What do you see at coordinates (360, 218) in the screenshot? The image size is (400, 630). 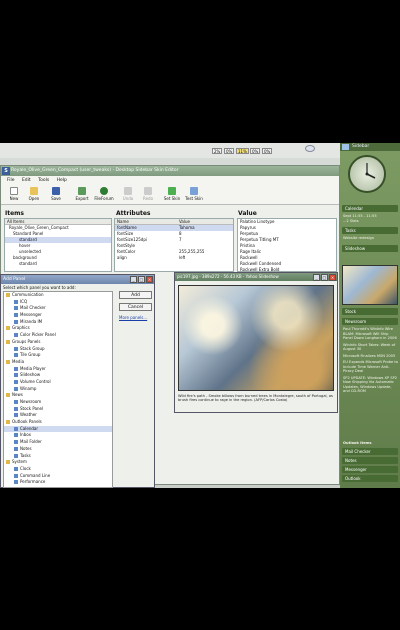 I see `calendar-text: Sept 11:55 - 11:55 ...2 Slots` at bounding box center [360, 218].